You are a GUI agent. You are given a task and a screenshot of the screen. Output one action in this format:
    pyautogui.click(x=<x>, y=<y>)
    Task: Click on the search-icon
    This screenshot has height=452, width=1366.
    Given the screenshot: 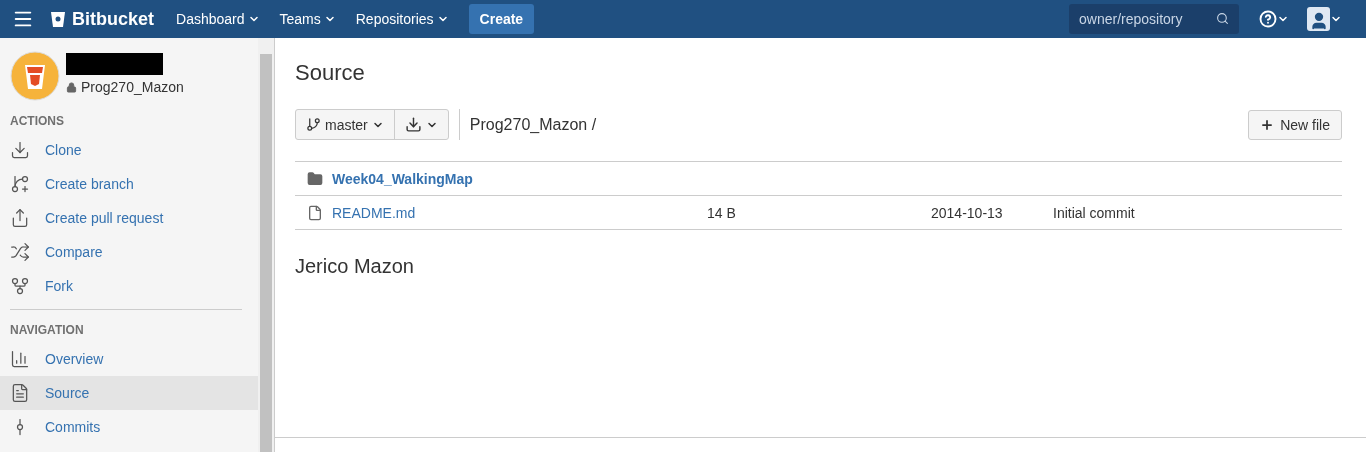 What is the action you would take?
    pyautogui.click(x=1222, y=18)
    